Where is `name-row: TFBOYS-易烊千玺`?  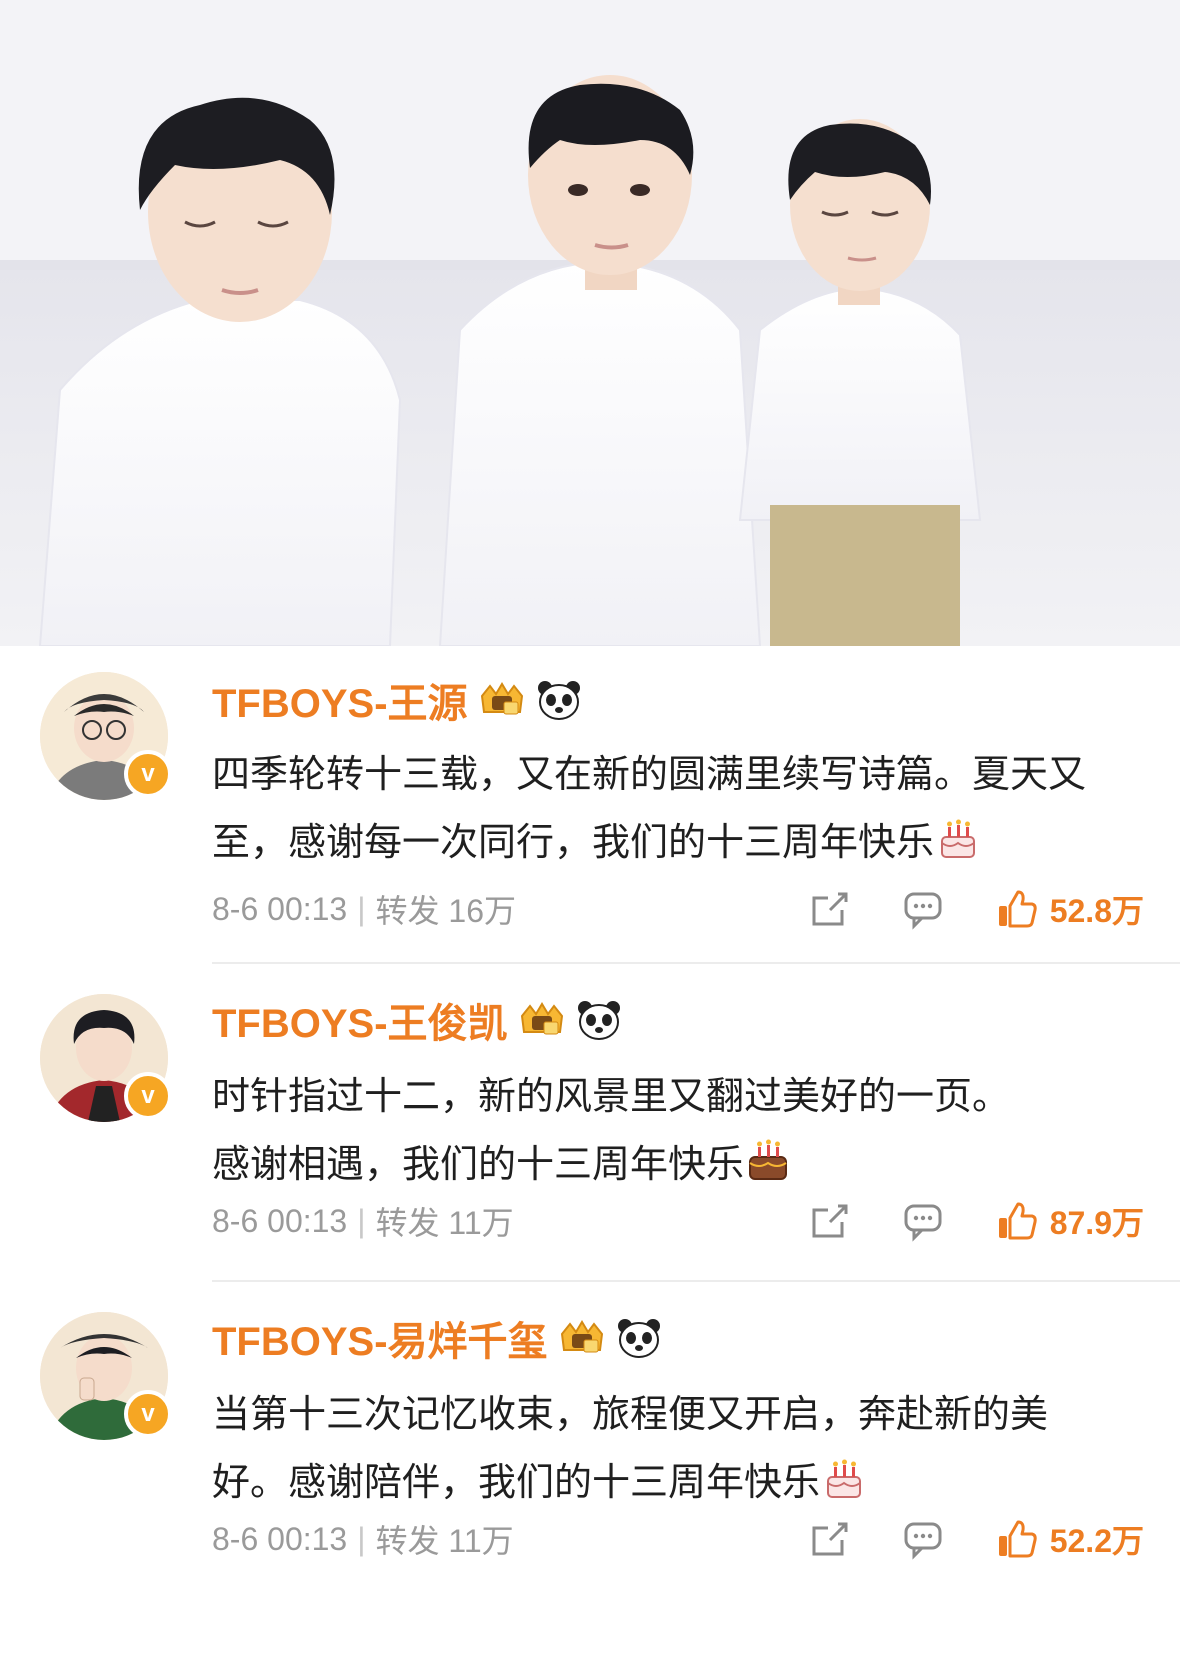
name-row: TFBOYS-易烊千玺 is located at coordinates (437, 1338).